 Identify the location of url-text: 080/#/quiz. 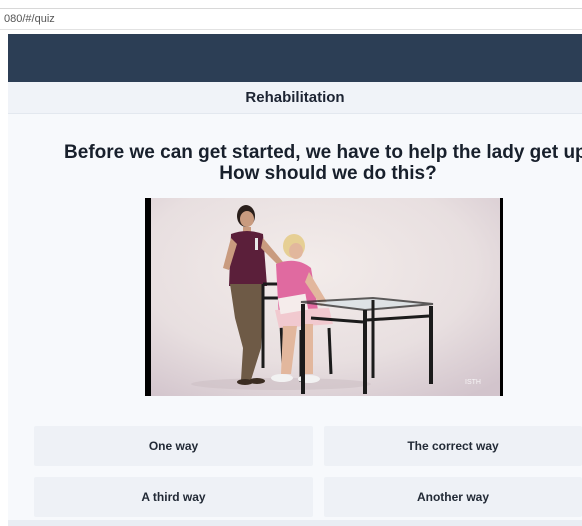
(29, 19).